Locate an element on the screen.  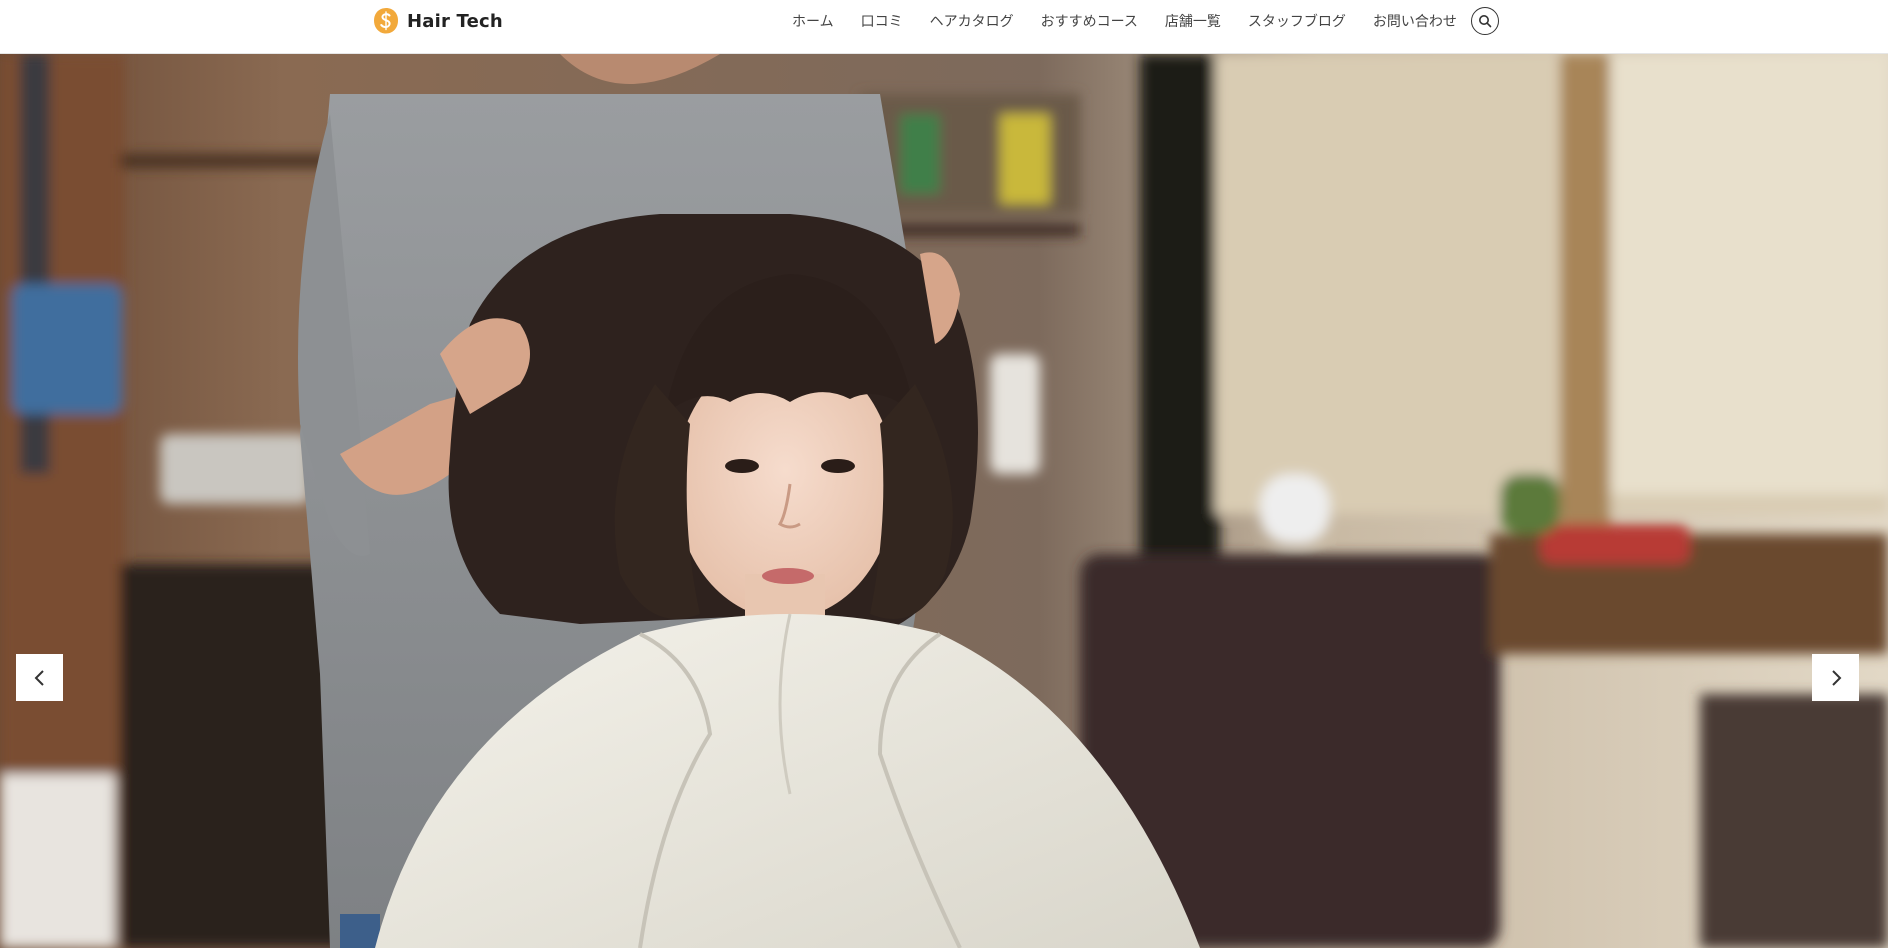
chevron-left-icon is located at coordinates (39, 677).